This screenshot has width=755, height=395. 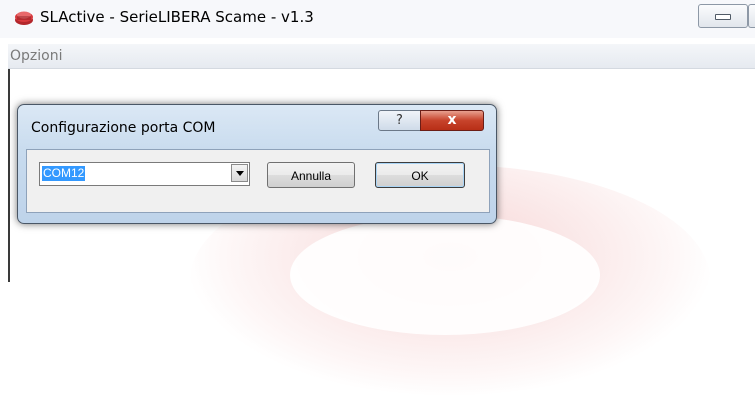 I want to click on app-logo-icon, so click(x=24, y=18).